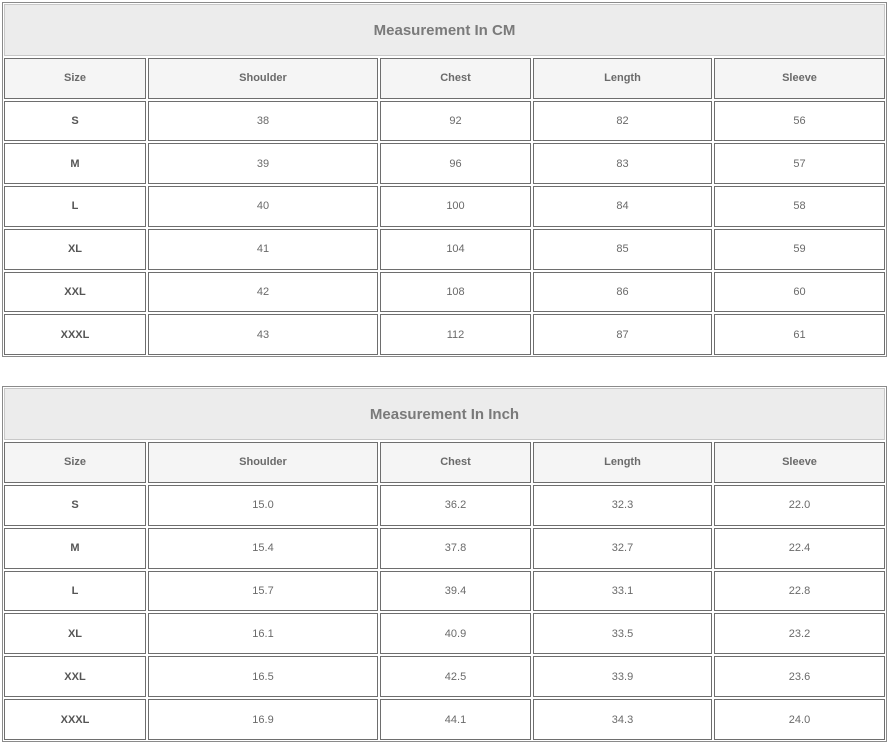 The image size is (890, 747). Describe the element at coordinates (622, 548) in the screenshot. I see `measurement-cell: 32.7` at that location.